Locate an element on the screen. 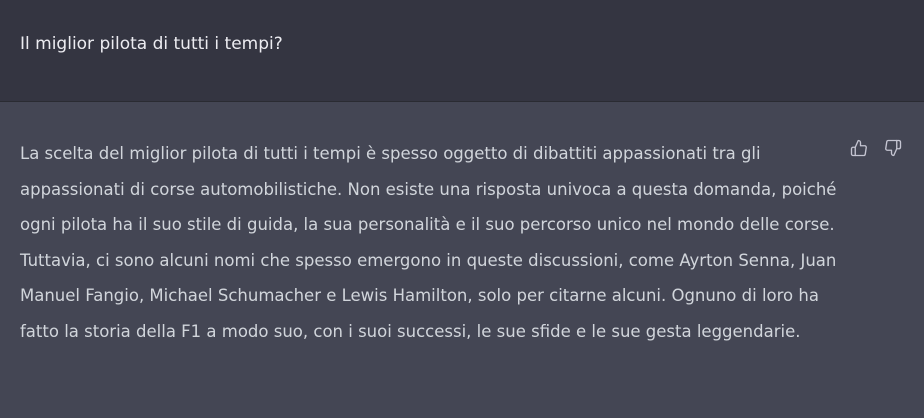 This screenshot has height=418, width=924. thumbs-up-icon is located at coordinates (858, 148).